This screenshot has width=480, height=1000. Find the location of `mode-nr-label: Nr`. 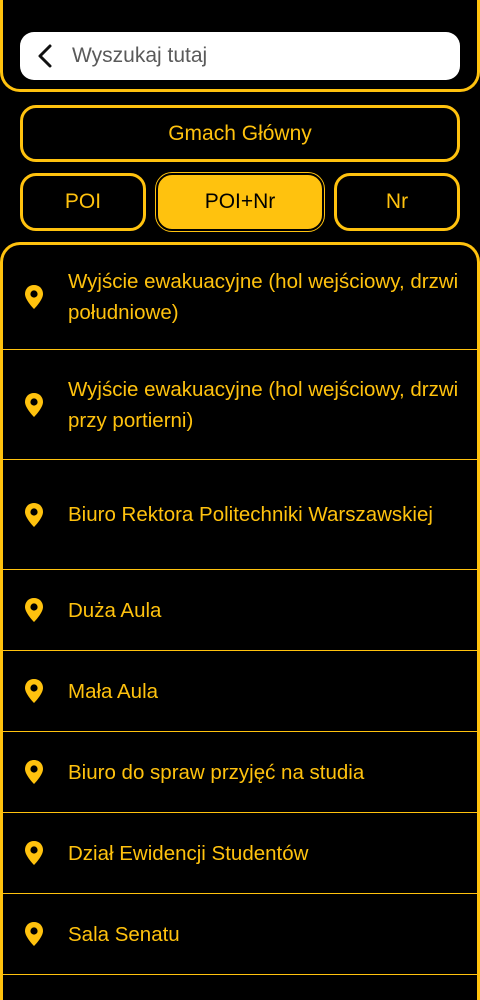

mode-nr-label: Nr is located at coordinates (397, 201).